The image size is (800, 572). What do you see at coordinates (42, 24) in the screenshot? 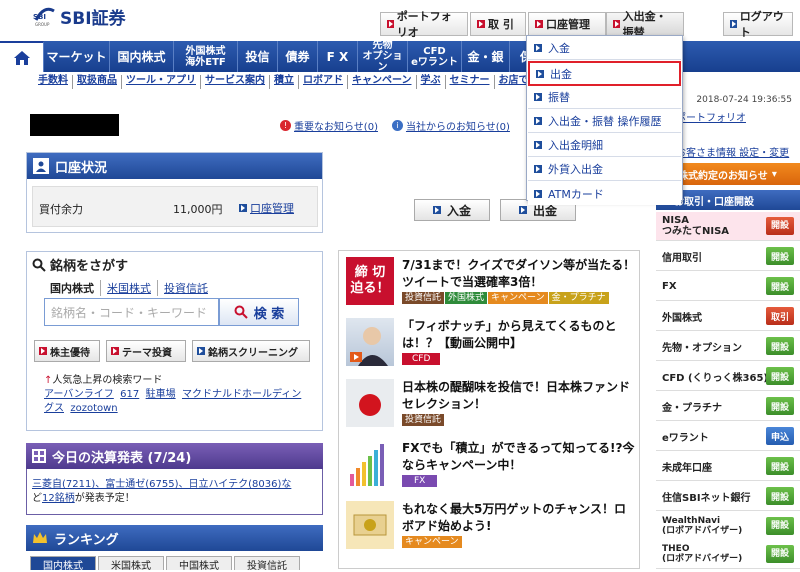
I see `svg-text: GROUP` at bounding box center [42, 24].